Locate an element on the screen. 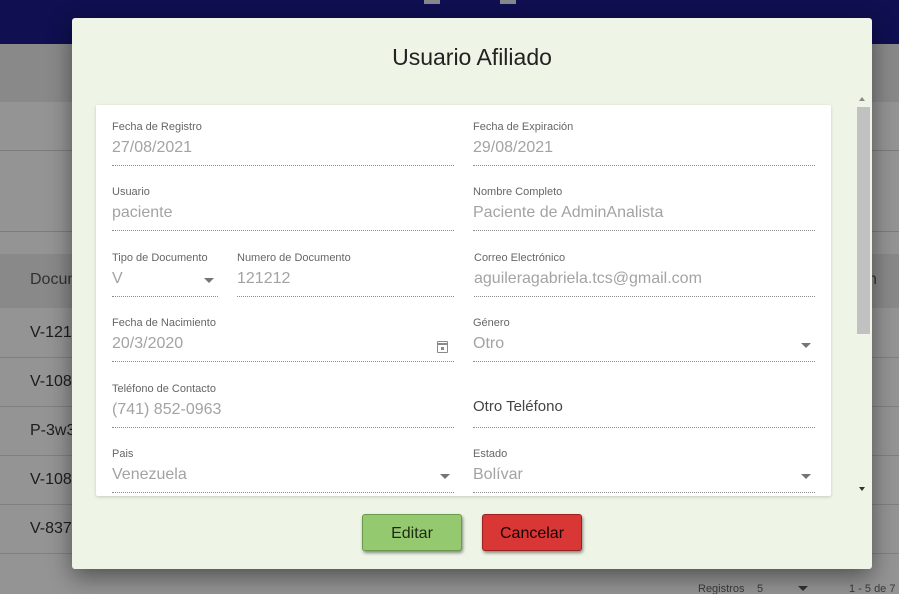 This screenshot has width=899, height=594. field-label: Estado is located at coordinates (490, 454).